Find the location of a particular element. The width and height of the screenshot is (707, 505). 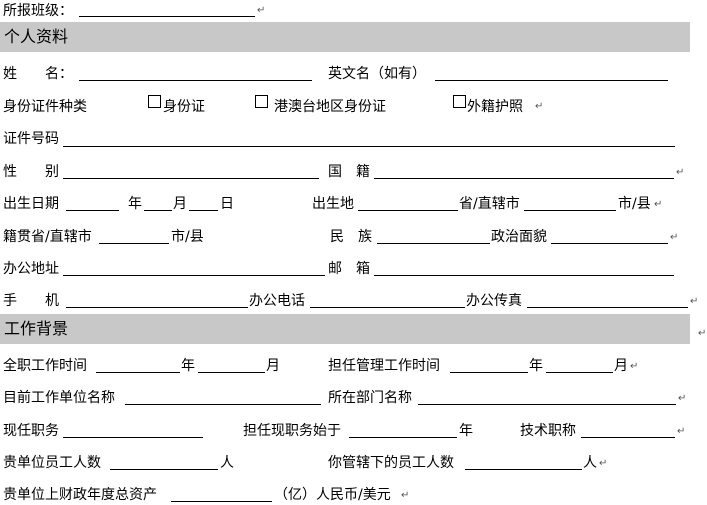

email-label: 邮 箱 is located at coordinates (349, 269).